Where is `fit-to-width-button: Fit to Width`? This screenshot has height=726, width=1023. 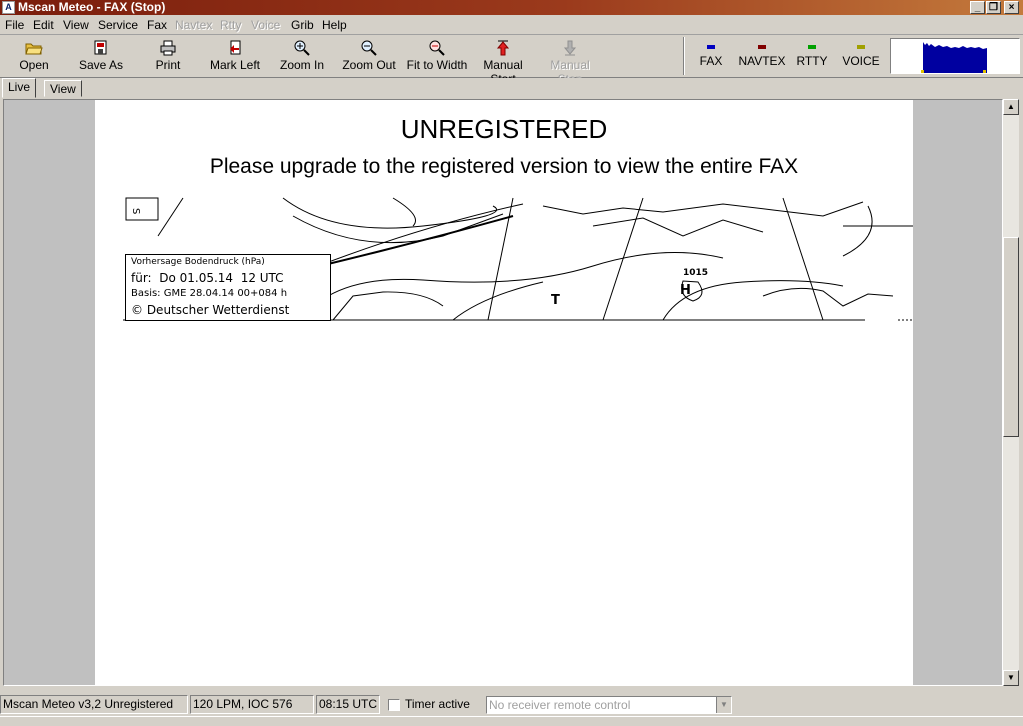 fit-to-width-button: Fit to Width is located at coordinates (437, 56).